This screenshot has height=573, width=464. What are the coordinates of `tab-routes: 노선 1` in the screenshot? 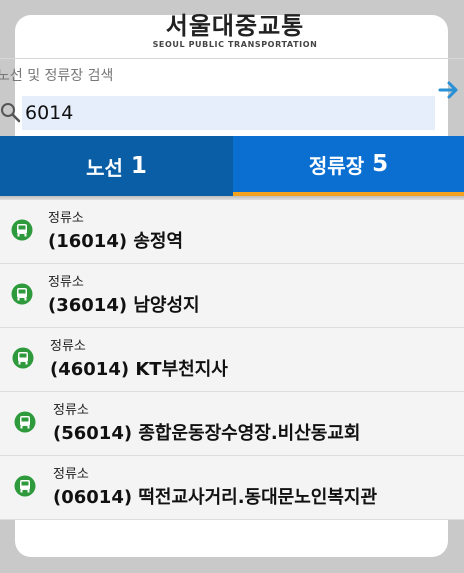 It's located at (116, 166).